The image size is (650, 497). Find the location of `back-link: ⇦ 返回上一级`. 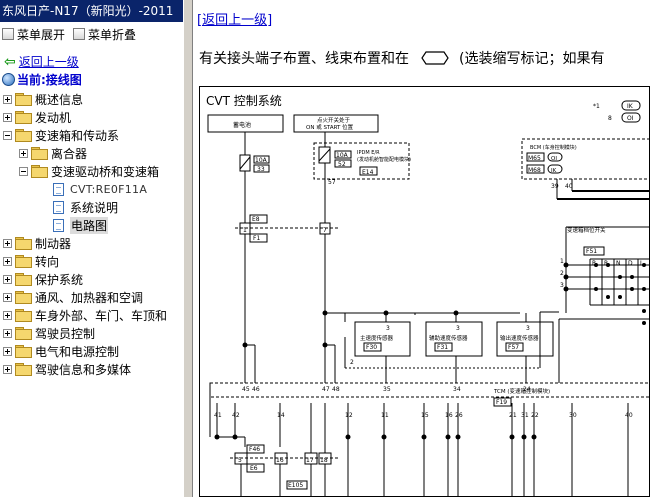

back-link: ⇦ 返回上一级 is located at coordinates (41, 61).